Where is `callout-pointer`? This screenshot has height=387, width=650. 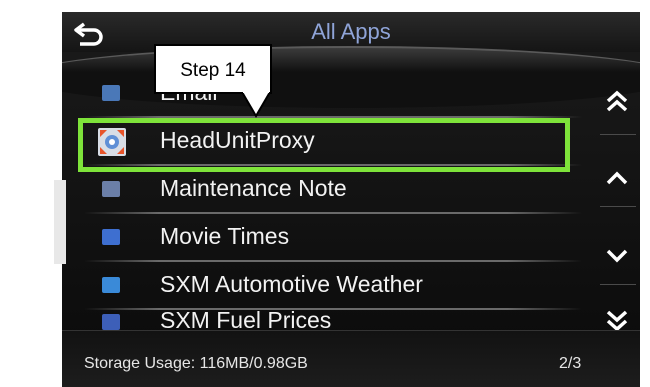 callout-pointer is located at coordinates (256, 105).